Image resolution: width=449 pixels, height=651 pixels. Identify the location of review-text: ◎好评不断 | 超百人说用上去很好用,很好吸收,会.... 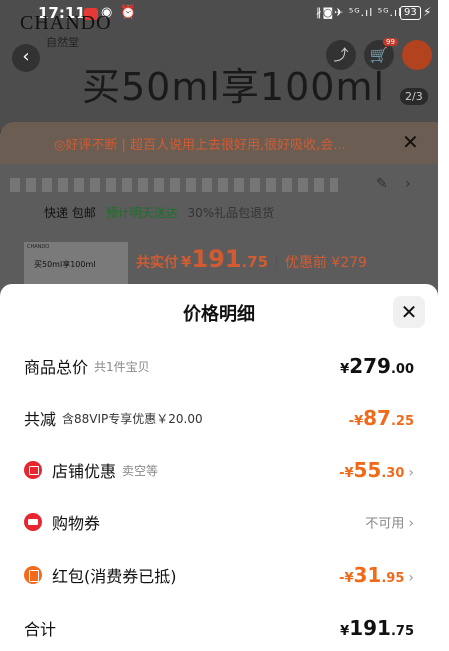
(200, 145).